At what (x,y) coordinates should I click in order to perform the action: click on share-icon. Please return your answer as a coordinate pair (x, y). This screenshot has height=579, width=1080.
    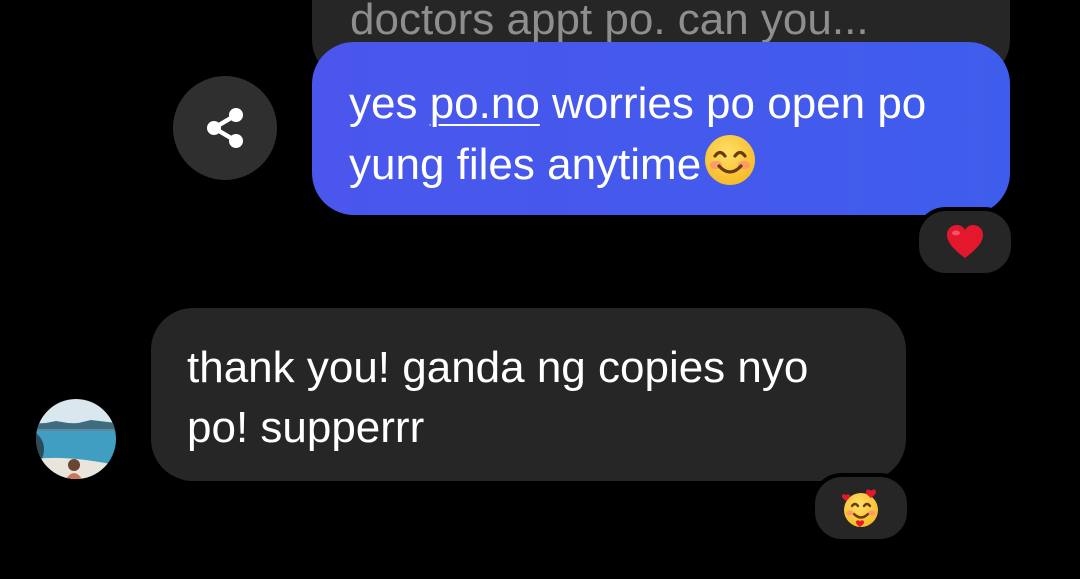
    Looking at the image, I should click on (225, 128).